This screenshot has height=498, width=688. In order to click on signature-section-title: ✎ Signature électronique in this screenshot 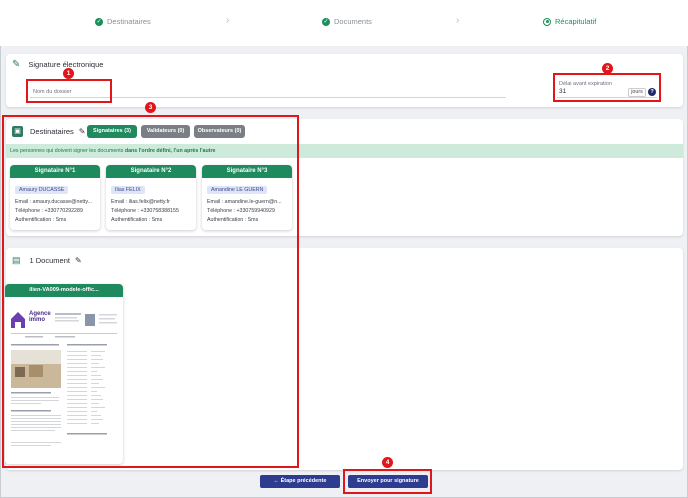, I will do `click(58, 64)`.